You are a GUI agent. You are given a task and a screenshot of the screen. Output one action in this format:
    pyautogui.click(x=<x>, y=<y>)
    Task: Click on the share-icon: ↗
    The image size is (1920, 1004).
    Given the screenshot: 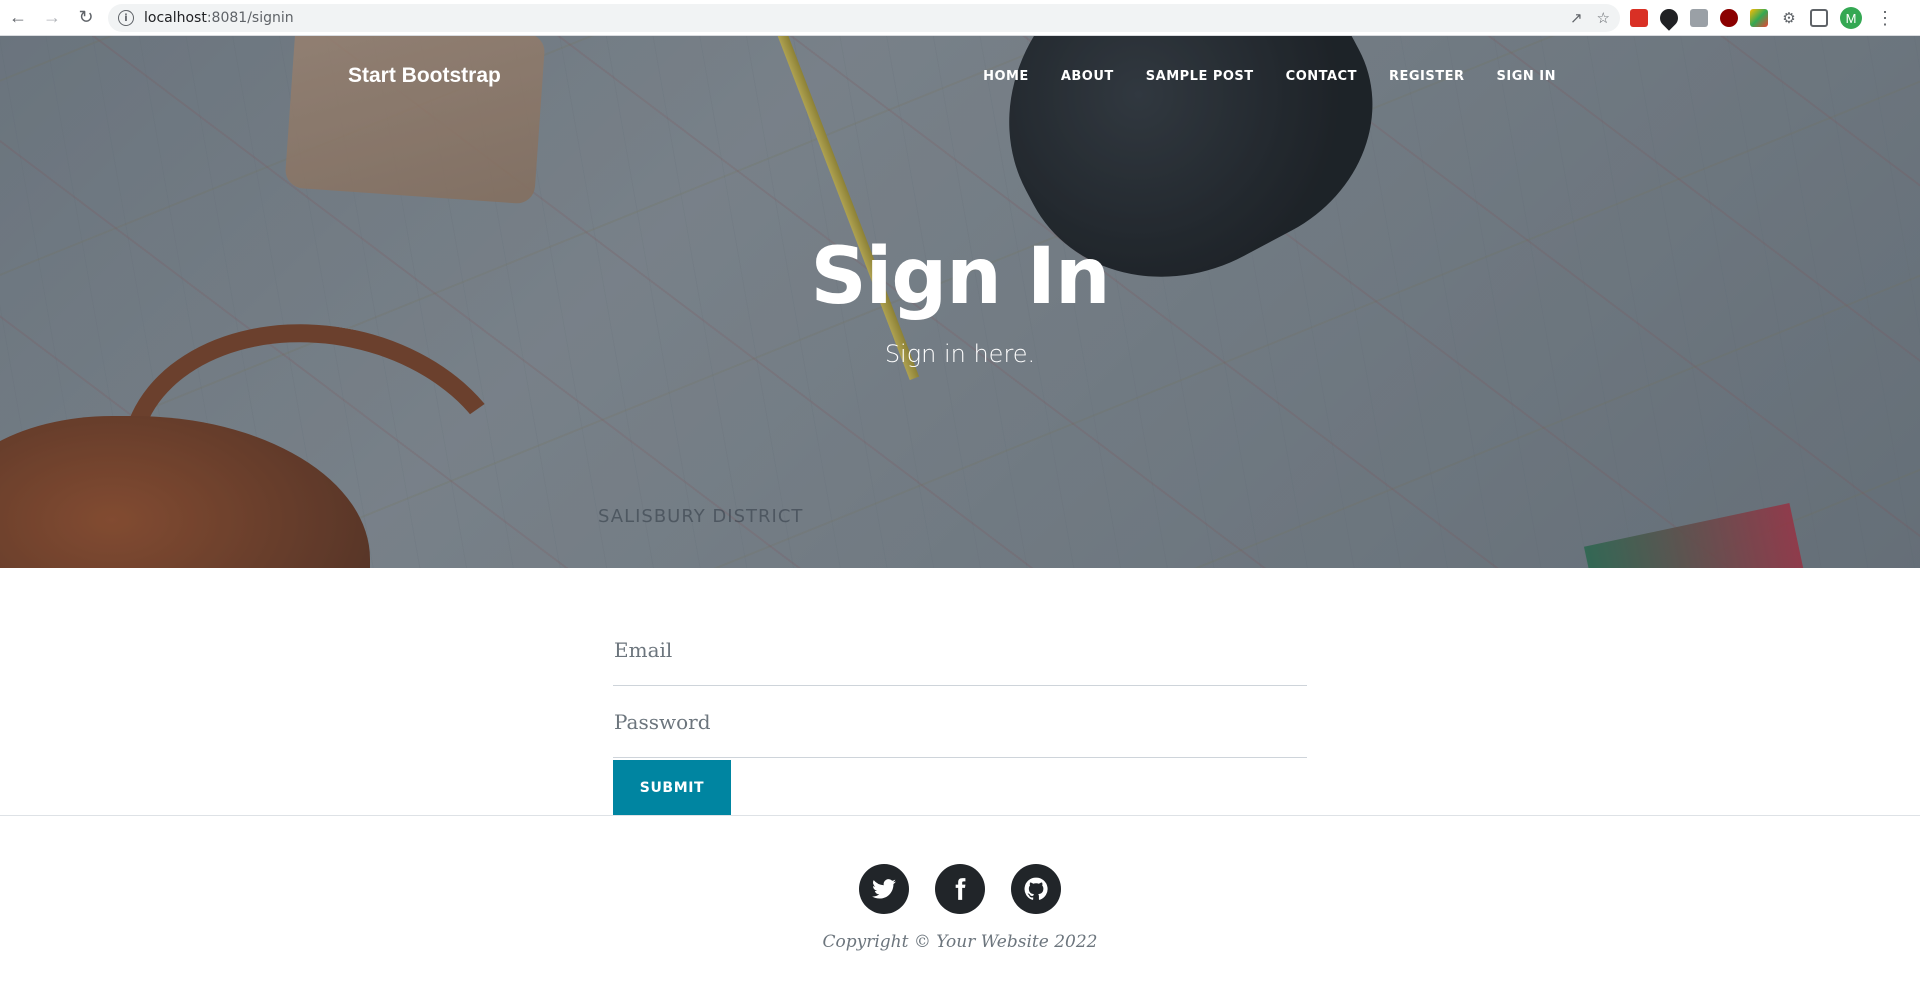 What is the action you would take?
    pyautogui.click(x=1576, y=18)
    